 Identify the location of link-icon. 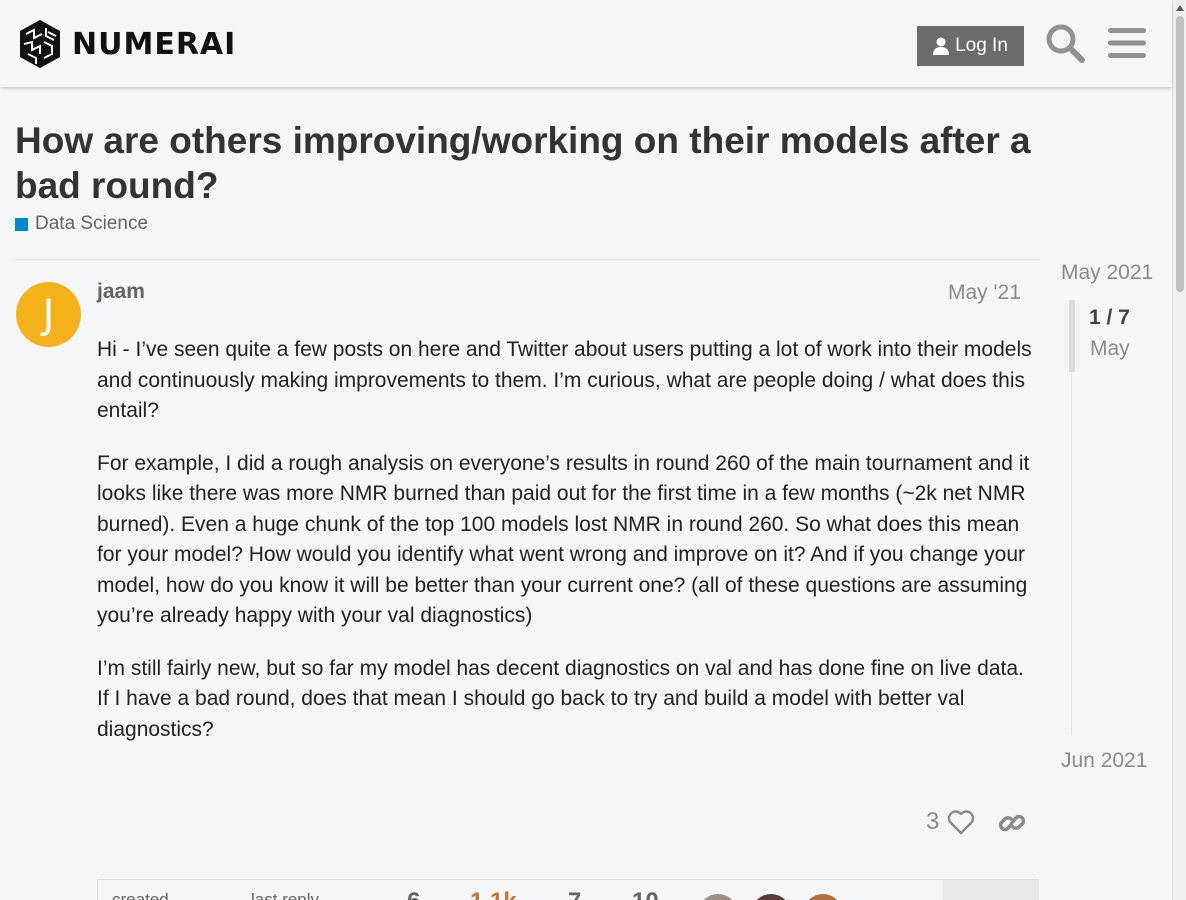
(1012, 823).